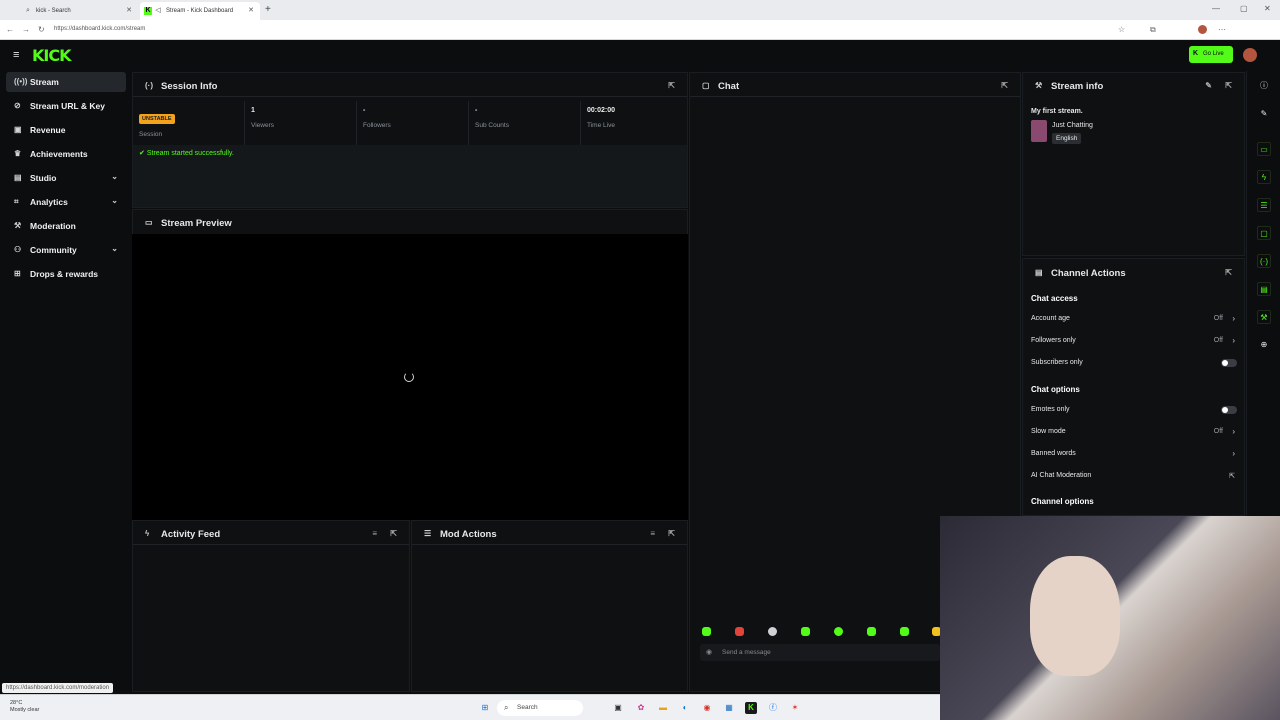 This screenshot has width=1280, height=720. What do you see at coordinates (26, 29) in the screenshot?
I see `forward-icon: →` at bounding box center [26, 29].